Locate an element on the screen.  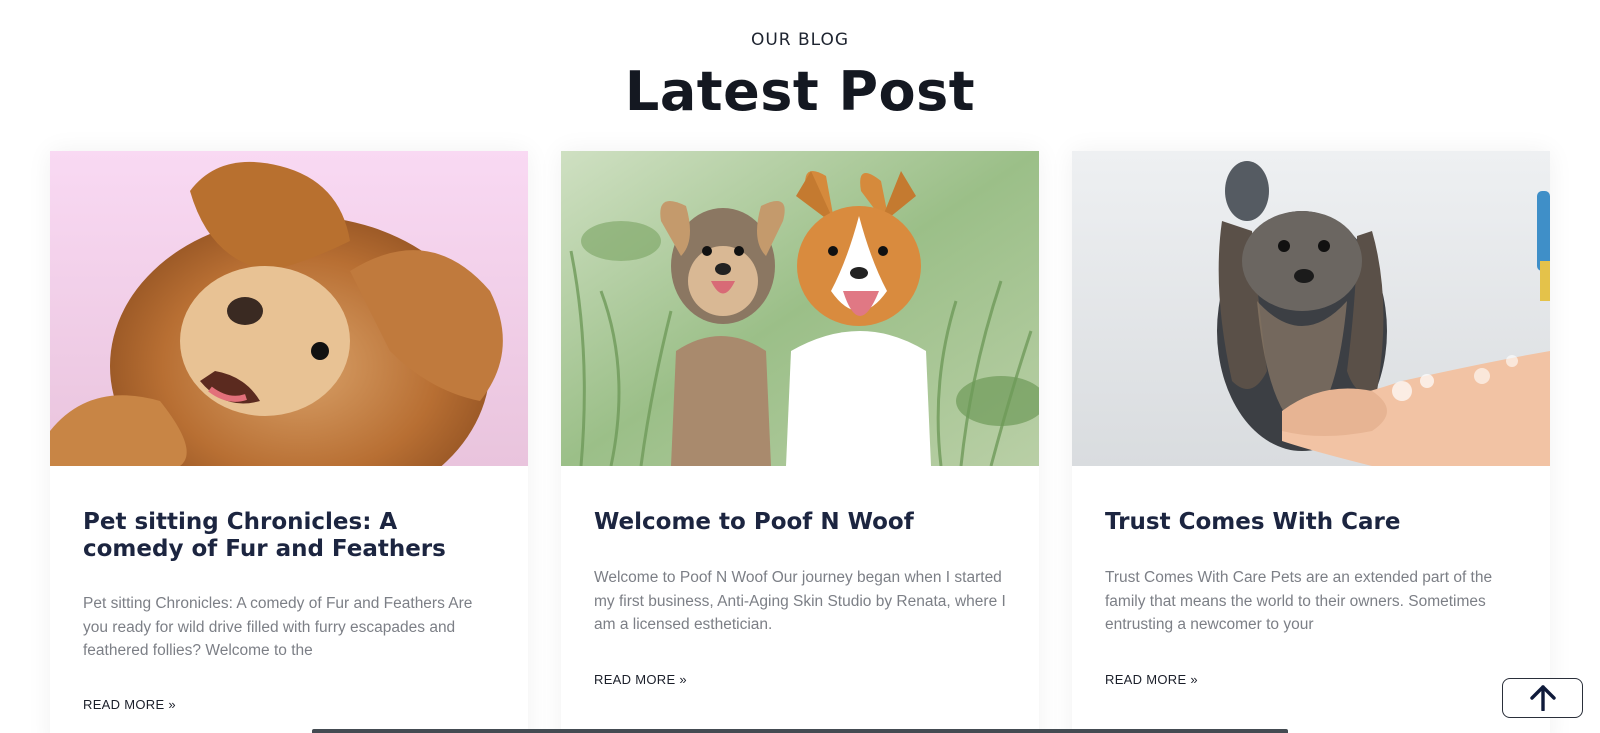
section-eyebrow: OUR BLOG is located at coordinates (800, 40).